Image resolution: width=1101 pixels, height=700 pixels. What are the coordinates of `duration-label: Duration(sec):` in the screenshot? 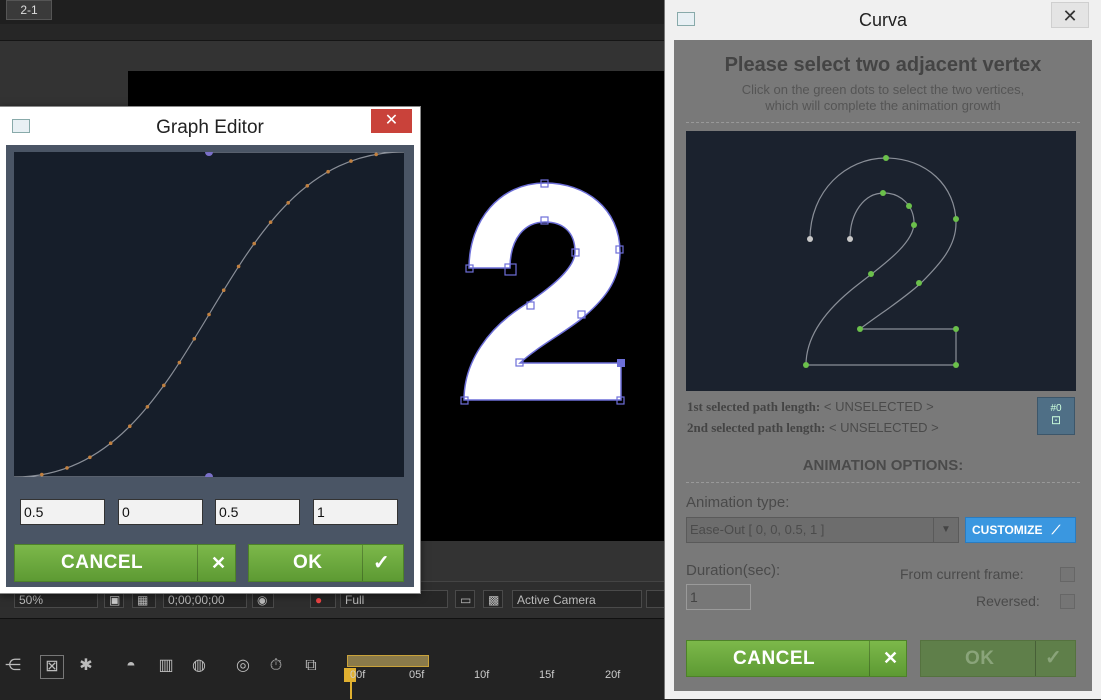 It's located at (733, 570).